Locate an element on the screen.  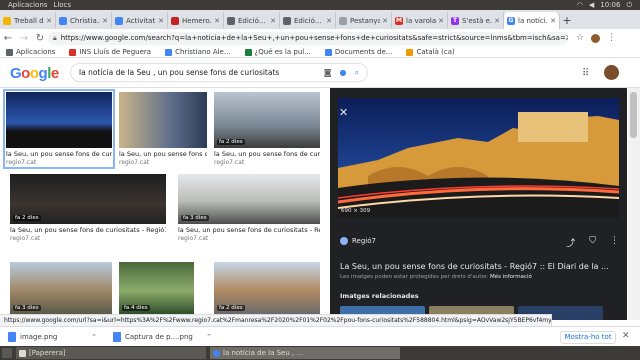
result-title: la Seu, un pou sense fons de curiositats is located at coordinates (59, 154).